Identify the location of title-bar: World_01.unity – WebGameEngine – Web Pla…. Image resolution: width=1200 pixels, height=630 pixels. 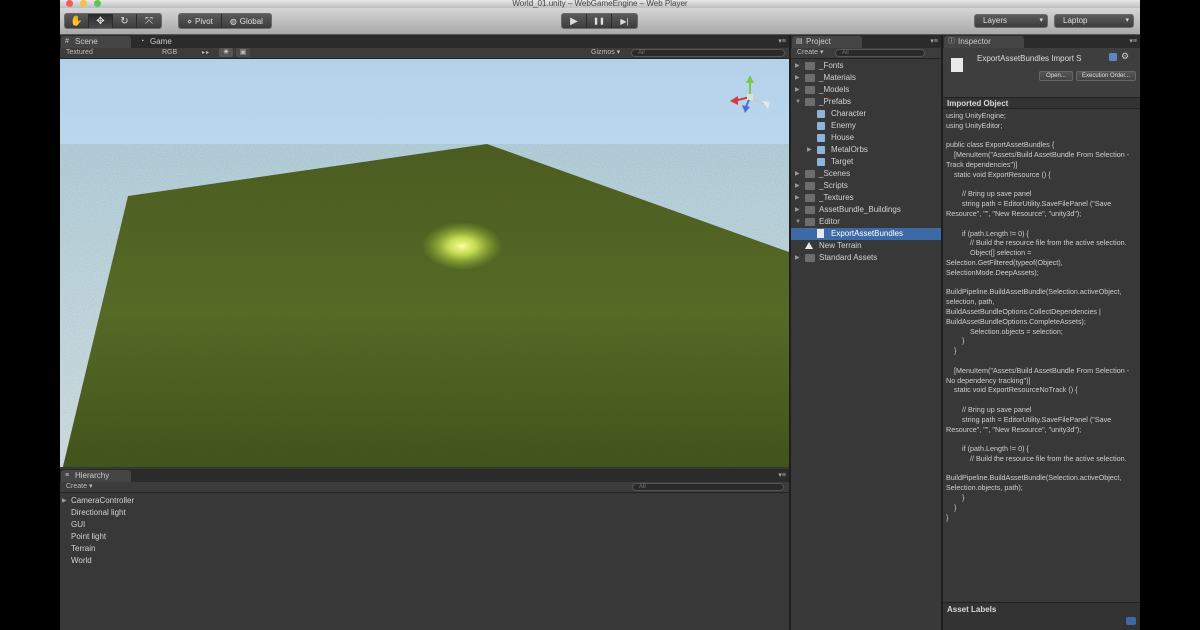
(600, 4).